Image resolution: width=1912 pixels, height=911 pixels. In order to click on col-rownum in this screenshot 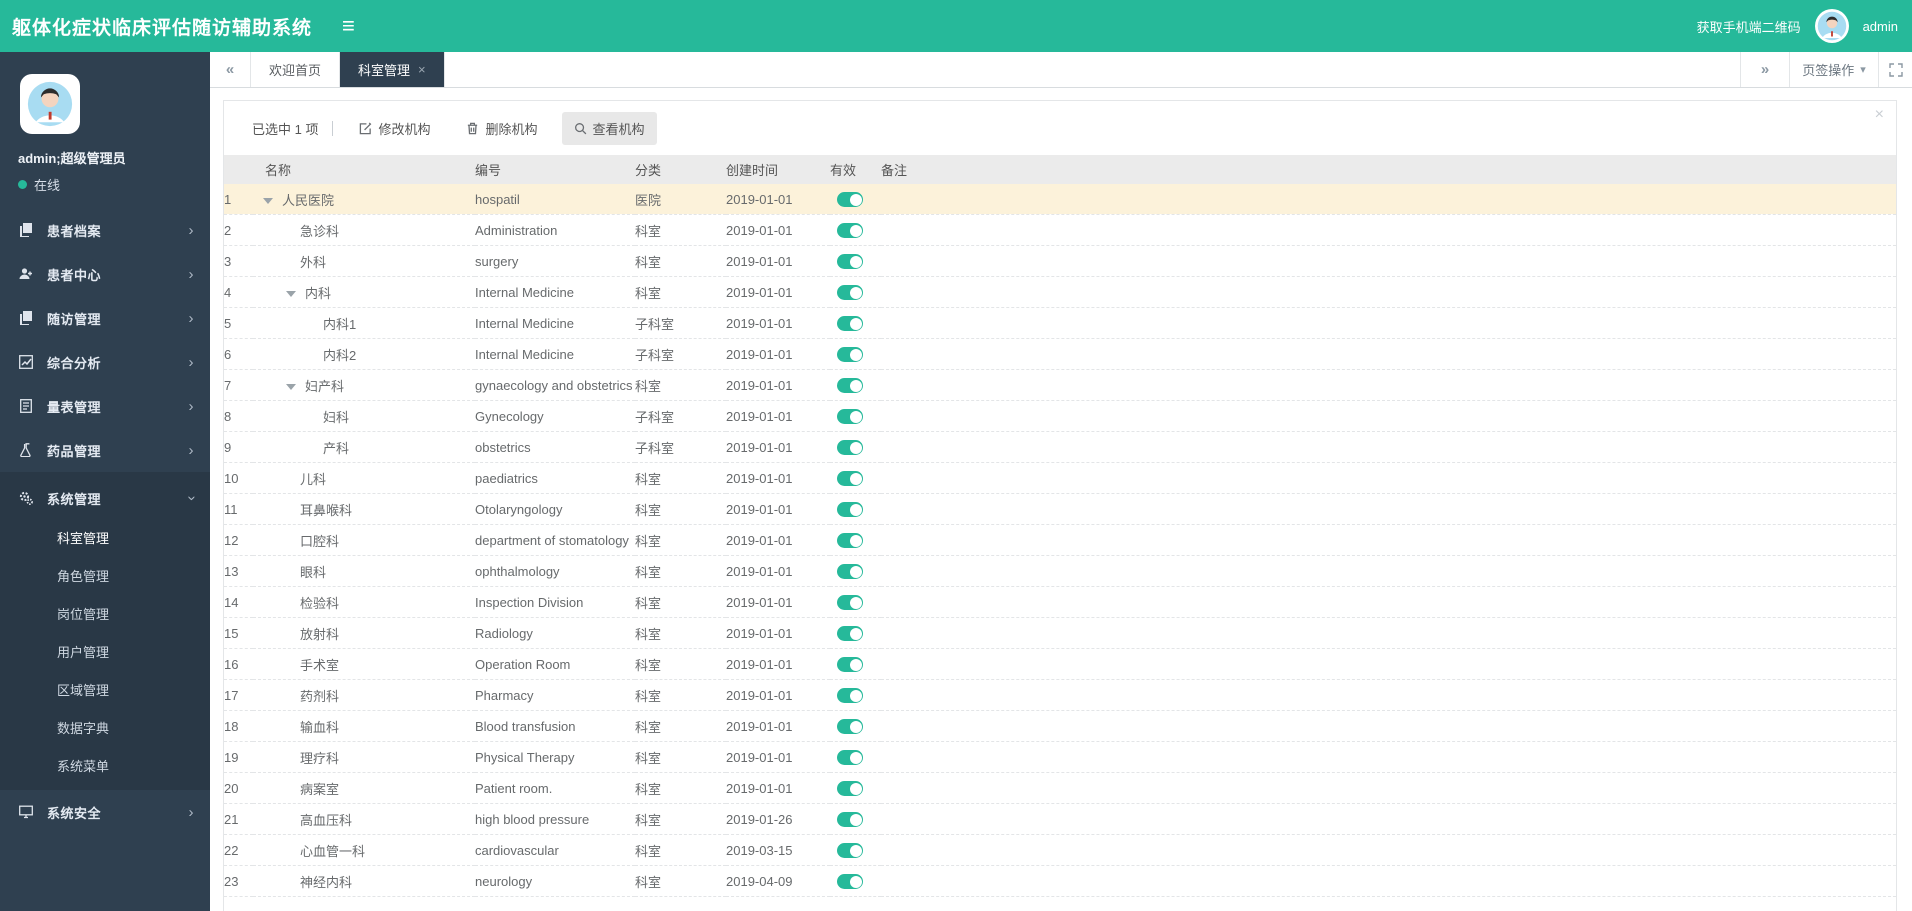, I will do `click(238, 169)`.